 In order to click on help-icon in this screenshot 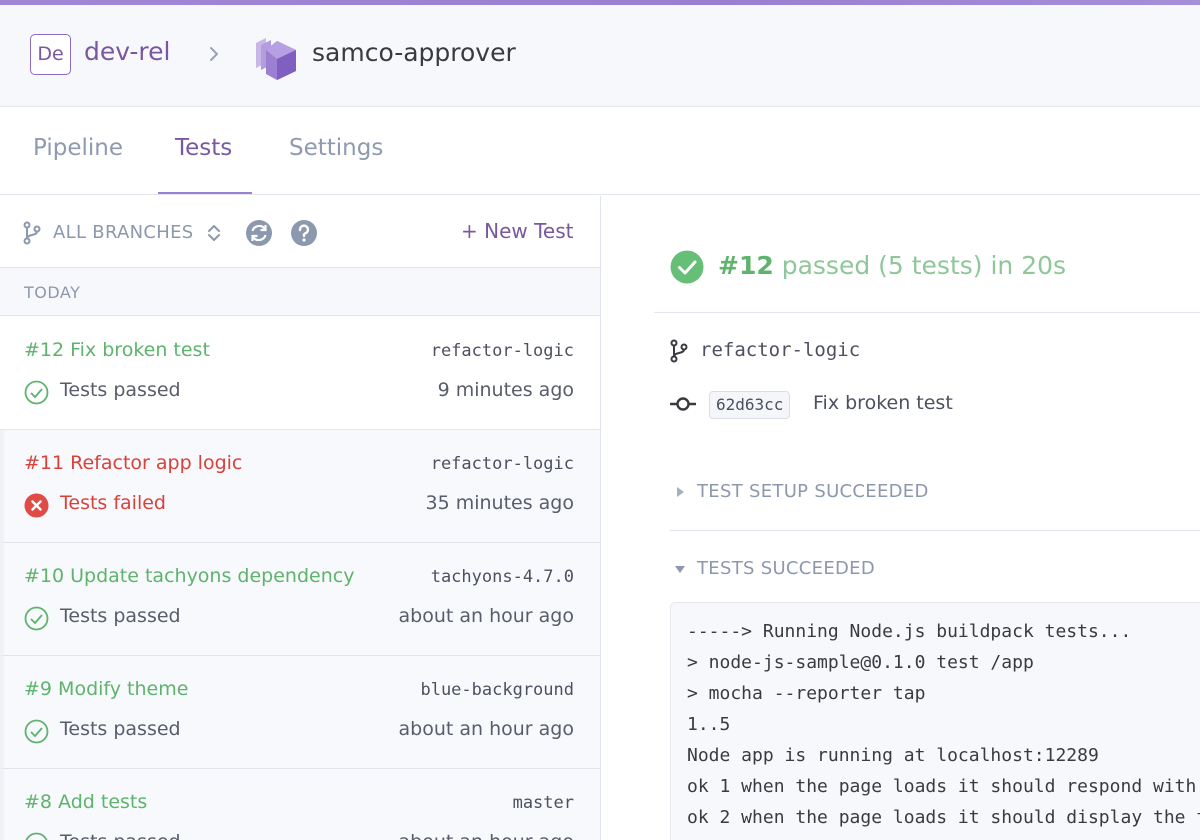, I will do `click(304, 233)`.